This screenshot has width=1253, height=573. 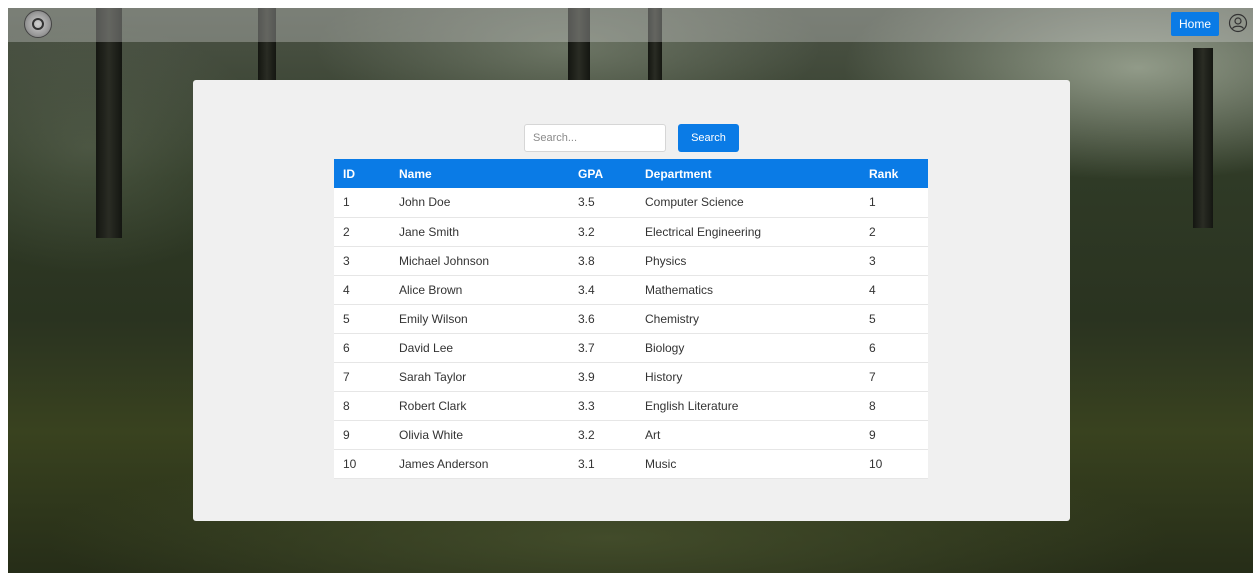 What do you see at coordinates (346, 202) in the screenshot?
I see `cell-id: 1` at bounding box center [346, 202].